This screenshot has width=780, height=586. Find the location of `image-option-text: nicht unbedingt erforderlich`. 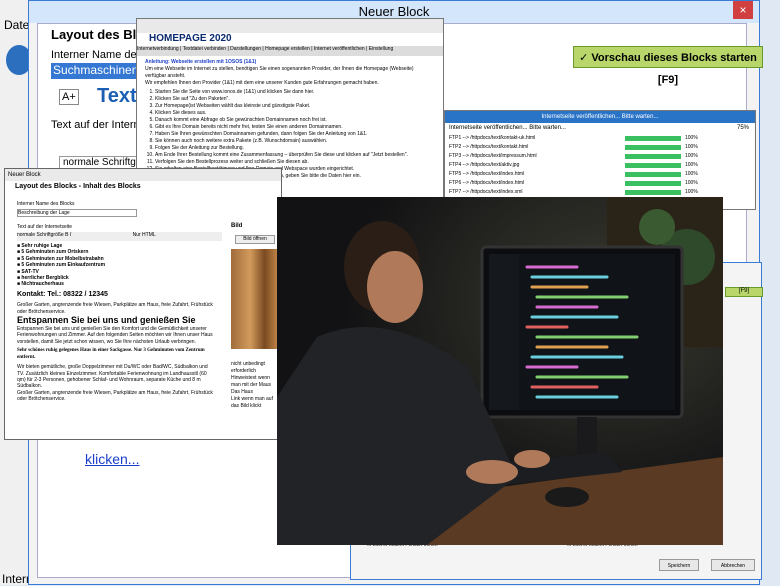

image-option-text: nicht unbedingt erforderlich is located at coordinates (248, 367).